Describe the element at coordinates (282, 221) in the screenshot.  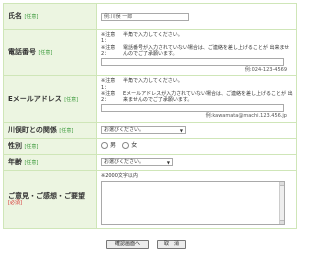
I see `scroll-down-icon` at that location.